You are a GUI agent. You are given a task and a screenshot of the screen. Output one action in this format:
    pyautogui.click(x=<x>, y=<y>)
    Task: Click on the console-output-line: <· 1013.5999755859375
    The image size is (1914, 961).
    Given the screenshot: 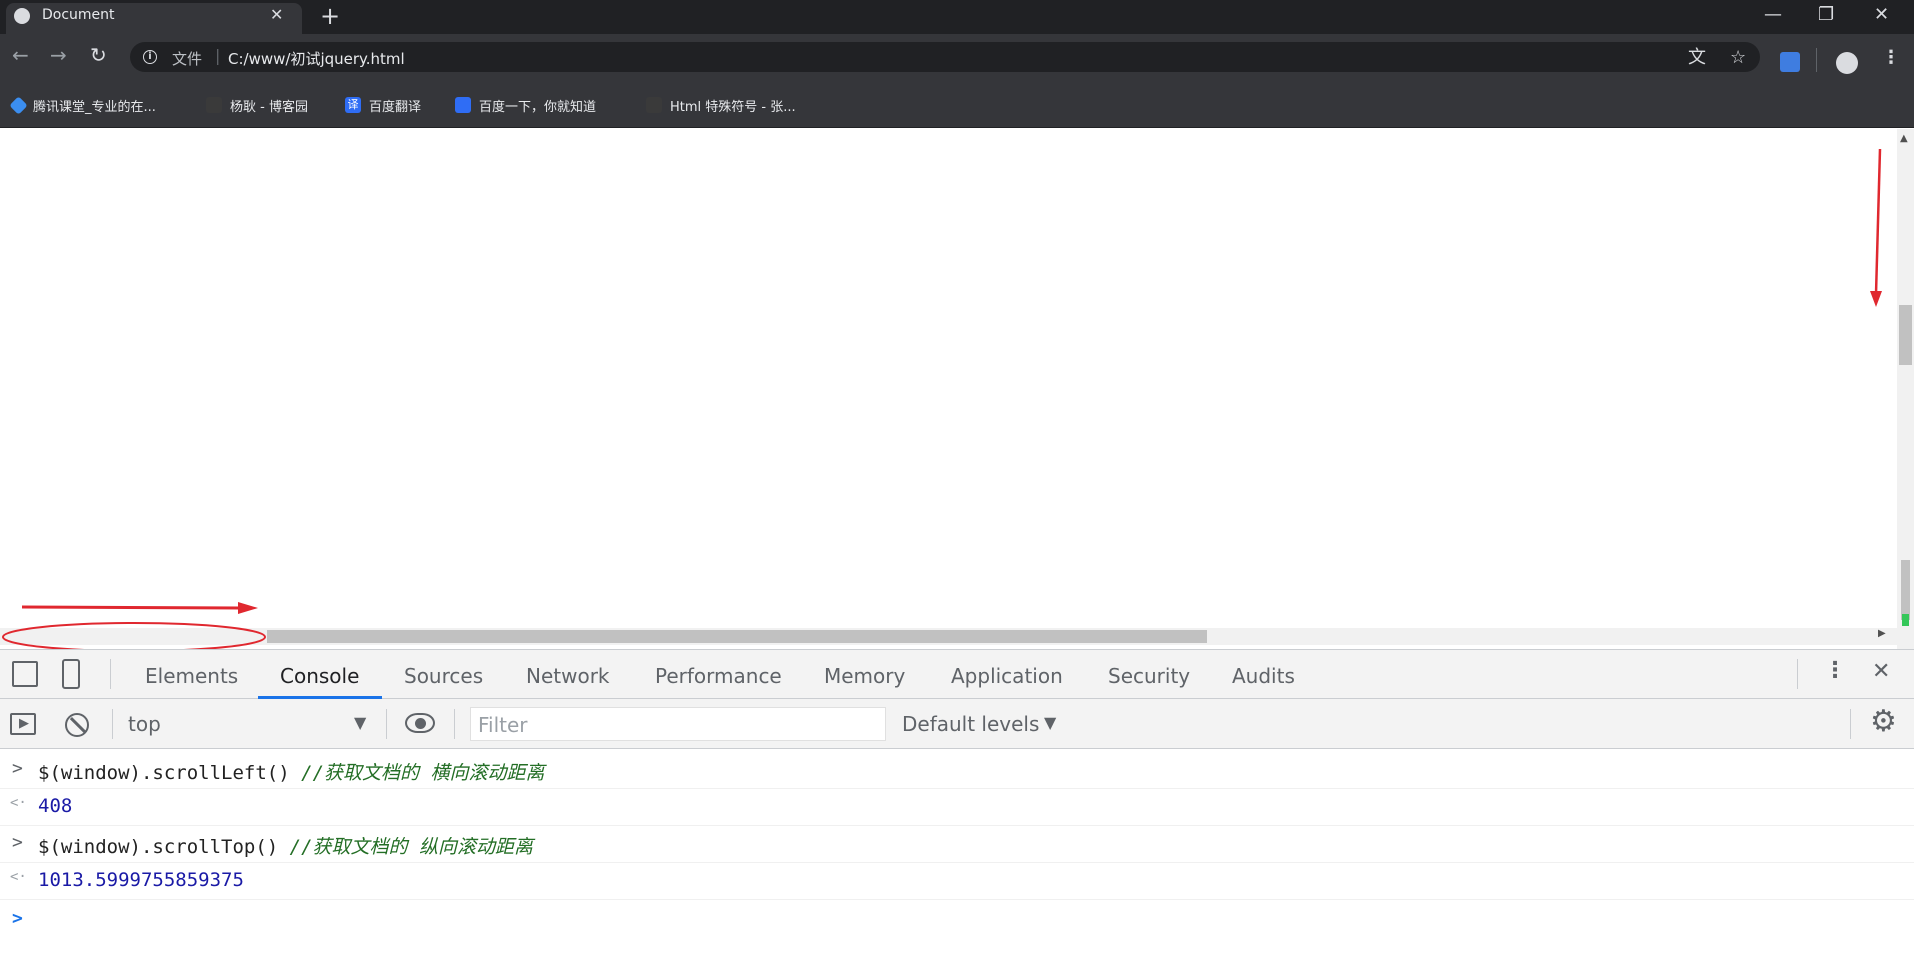 What is the action you would take?
    pyautogui.click(x=957, y=881)
    